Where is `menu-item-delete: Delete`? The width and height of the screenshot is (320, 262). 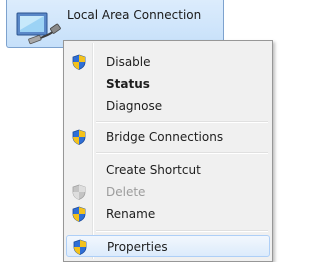 menu-item-delete: Delete is located at coordinates (168, 192).